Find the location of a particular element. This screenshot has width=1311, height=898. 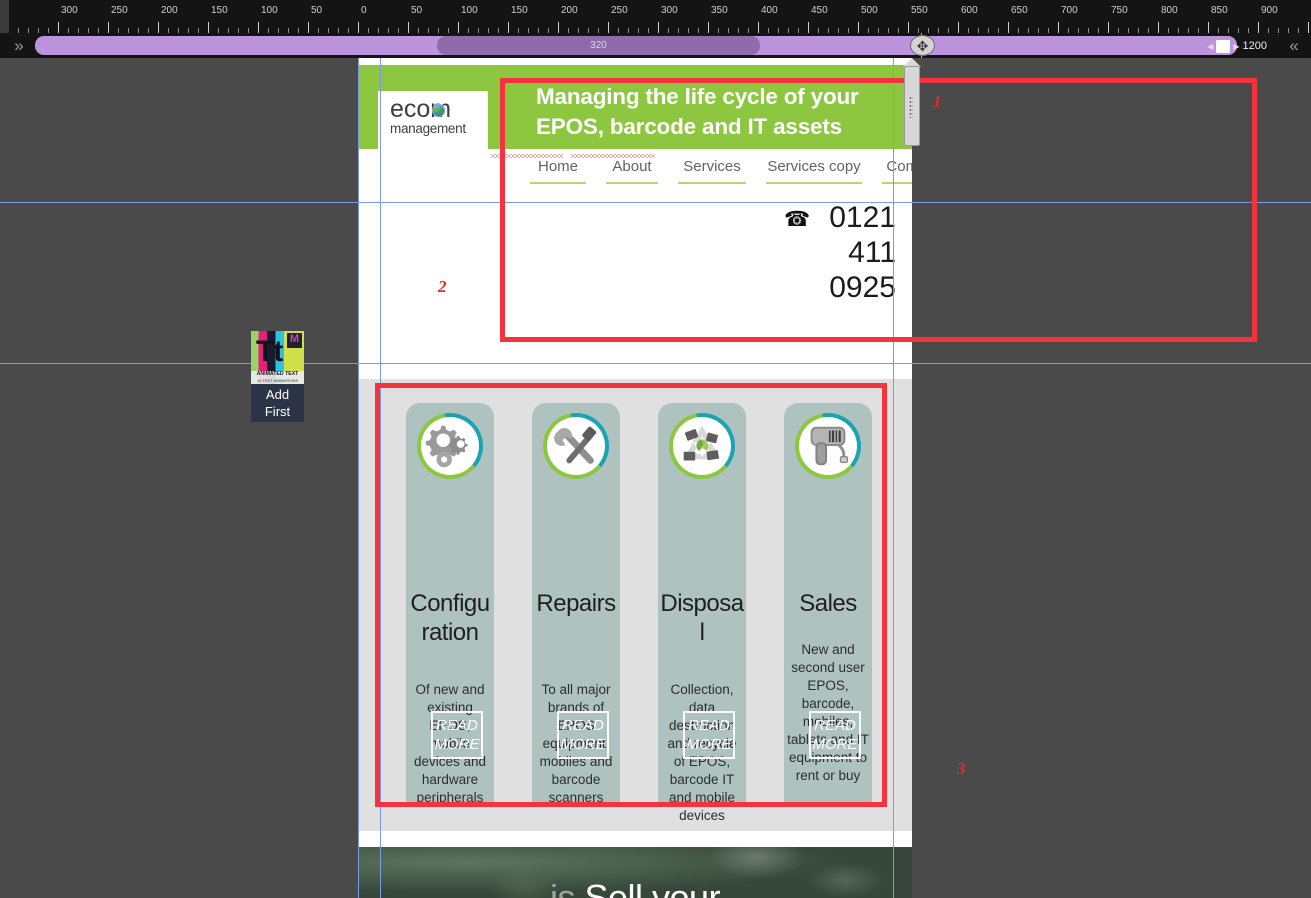

gears-icon is located at coordinates (450, 446).